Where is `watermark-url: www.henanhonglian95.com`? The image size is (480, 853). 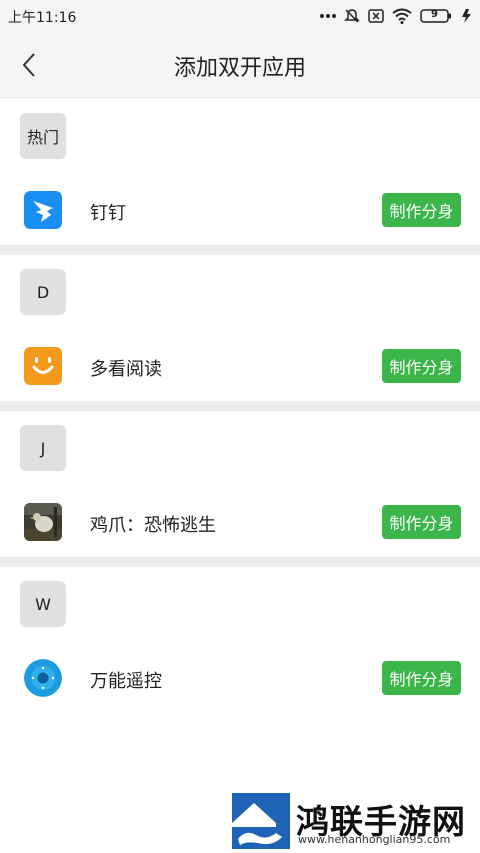
watermark-url: www.henanhonglian95.com is located at coordinates (374, 839).